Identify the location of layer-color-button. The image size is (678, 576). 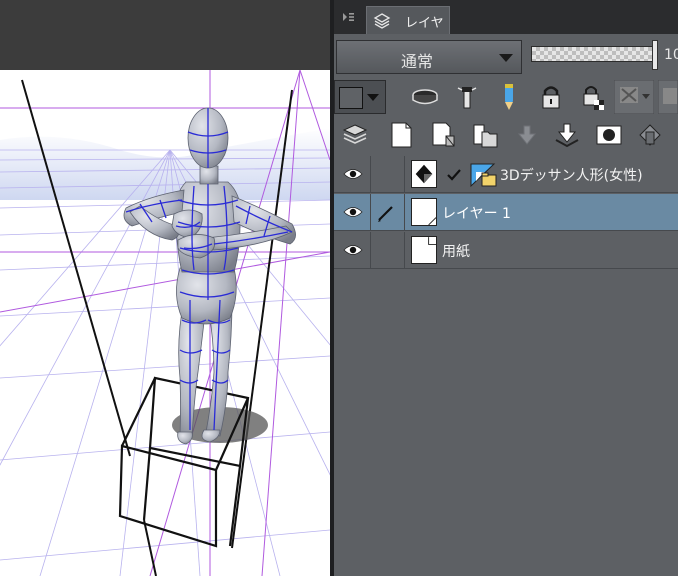
(360, 97).